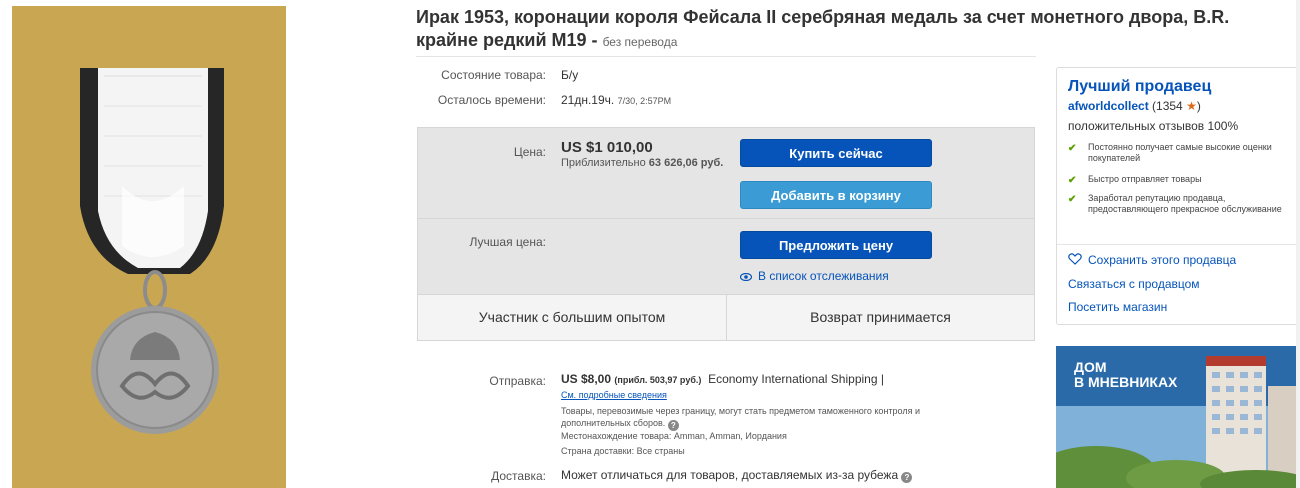 This screenshot has height=488, width=1300. I want to click on shipping-label: Отправка:, so click(517, 381).